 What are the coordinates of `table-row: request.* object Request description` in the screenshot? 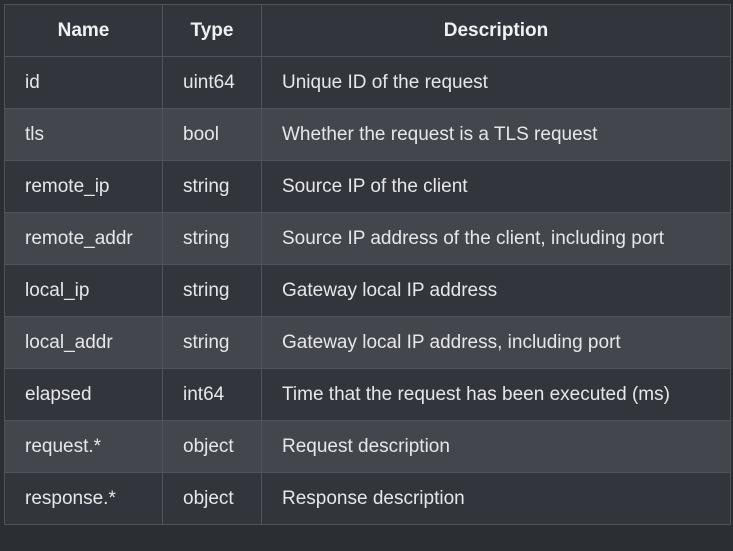 It's located at (367, 446).